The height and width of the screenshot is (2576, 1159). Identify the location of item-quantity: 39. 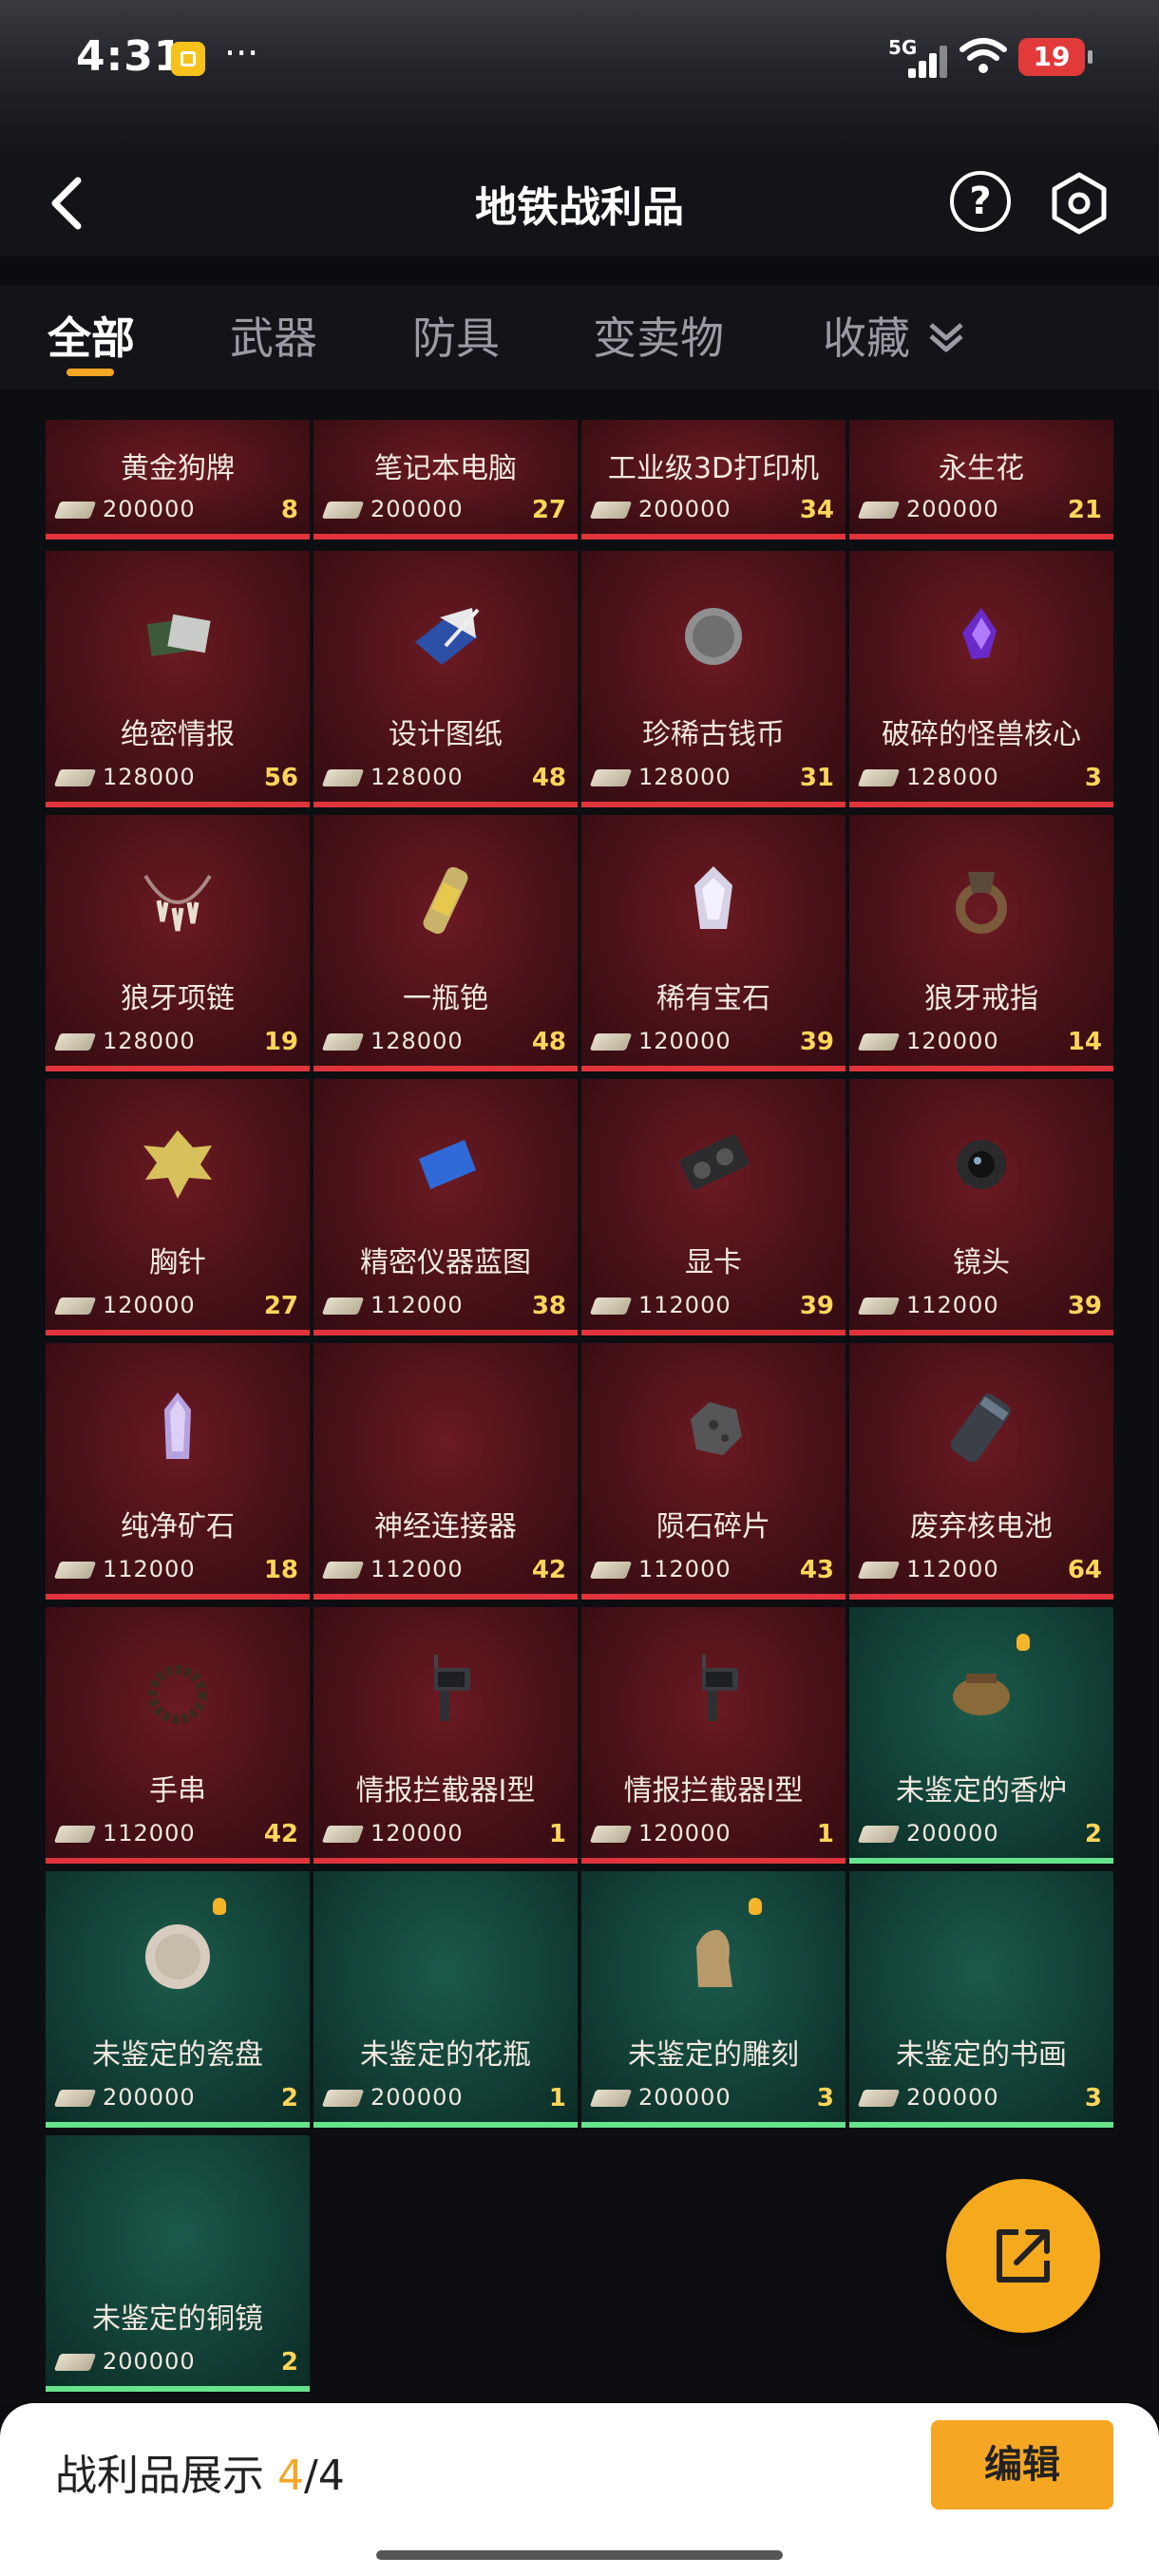
(816, 1042).